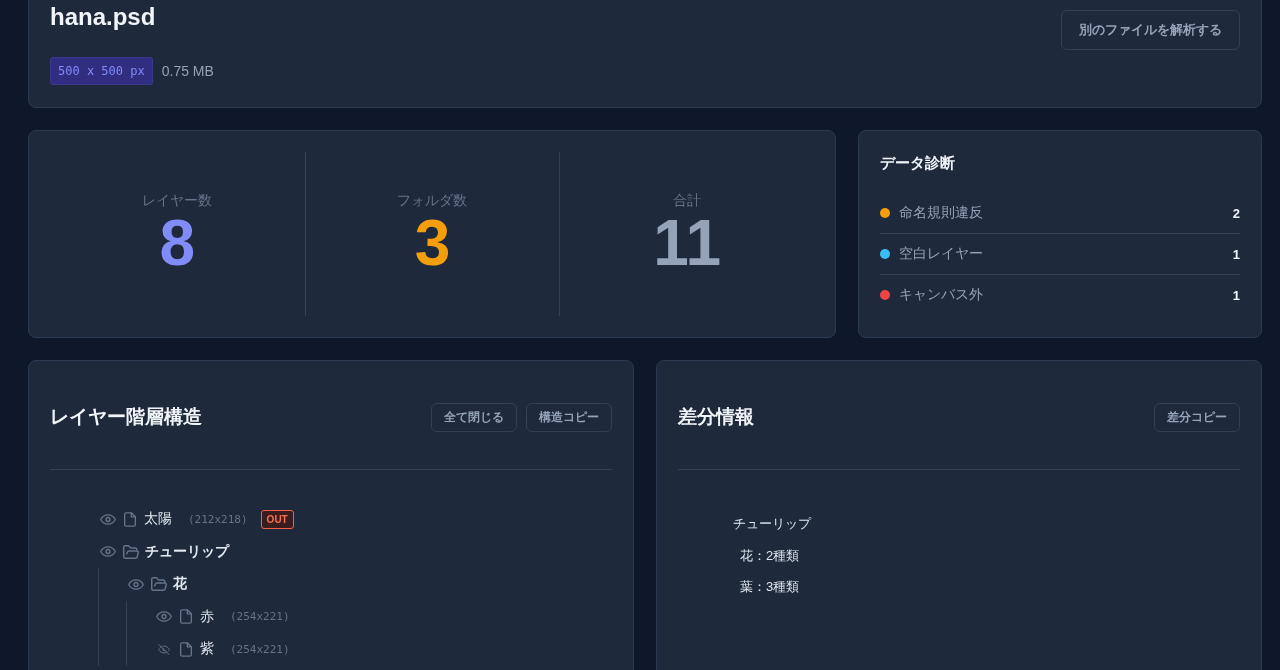  I want to click on copy-structure-button: 構造コピー, so click(569, 417).